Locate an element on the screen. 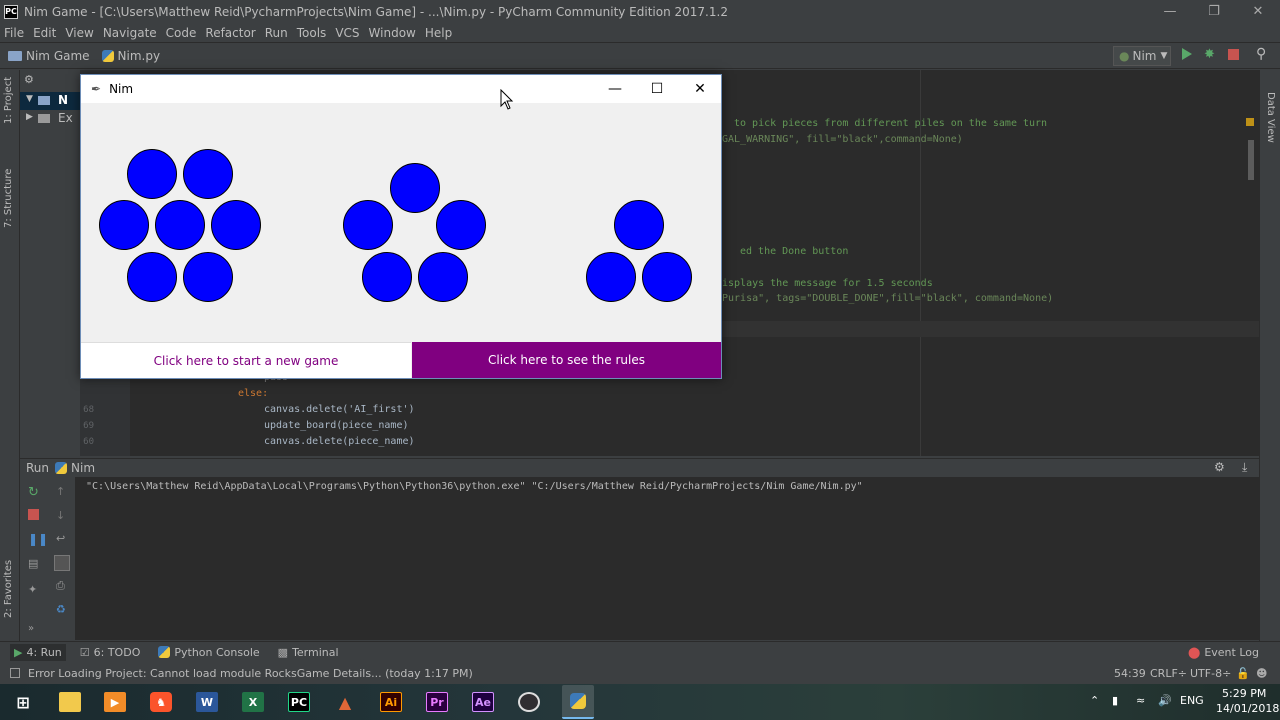  tree-expand-icon: ▼ is located at coordinates (29, 99).